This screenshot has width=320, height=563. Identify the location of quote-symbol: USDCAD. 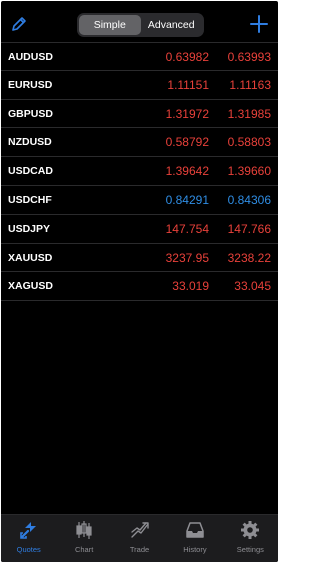
(30, 171).